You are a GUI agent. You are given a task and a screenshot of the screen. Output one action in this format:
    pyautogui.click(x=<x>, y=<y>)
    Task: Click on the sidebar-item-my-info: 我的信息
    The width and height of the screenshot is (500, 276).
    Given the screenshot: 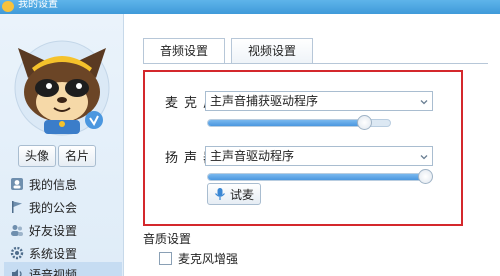 What is the action you would take?
    pyautogui.click(x=66, y=184)
    